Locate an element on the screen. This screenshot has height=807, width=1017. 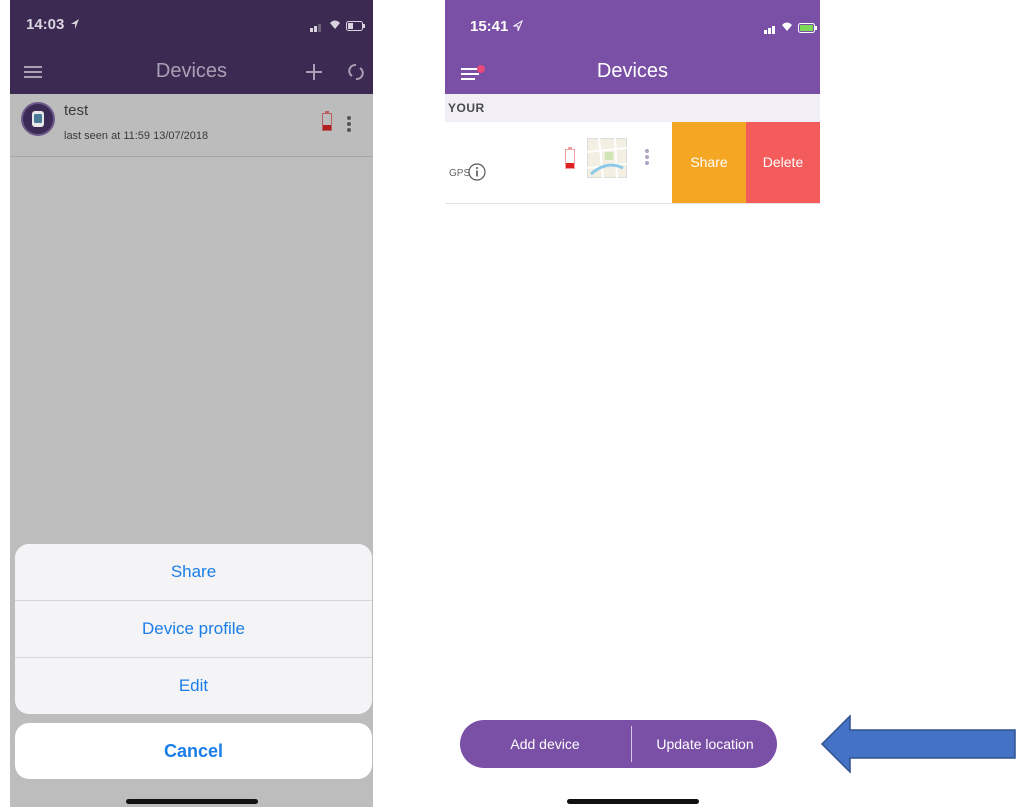
share-option: Share is located at coordinates (193, 572).